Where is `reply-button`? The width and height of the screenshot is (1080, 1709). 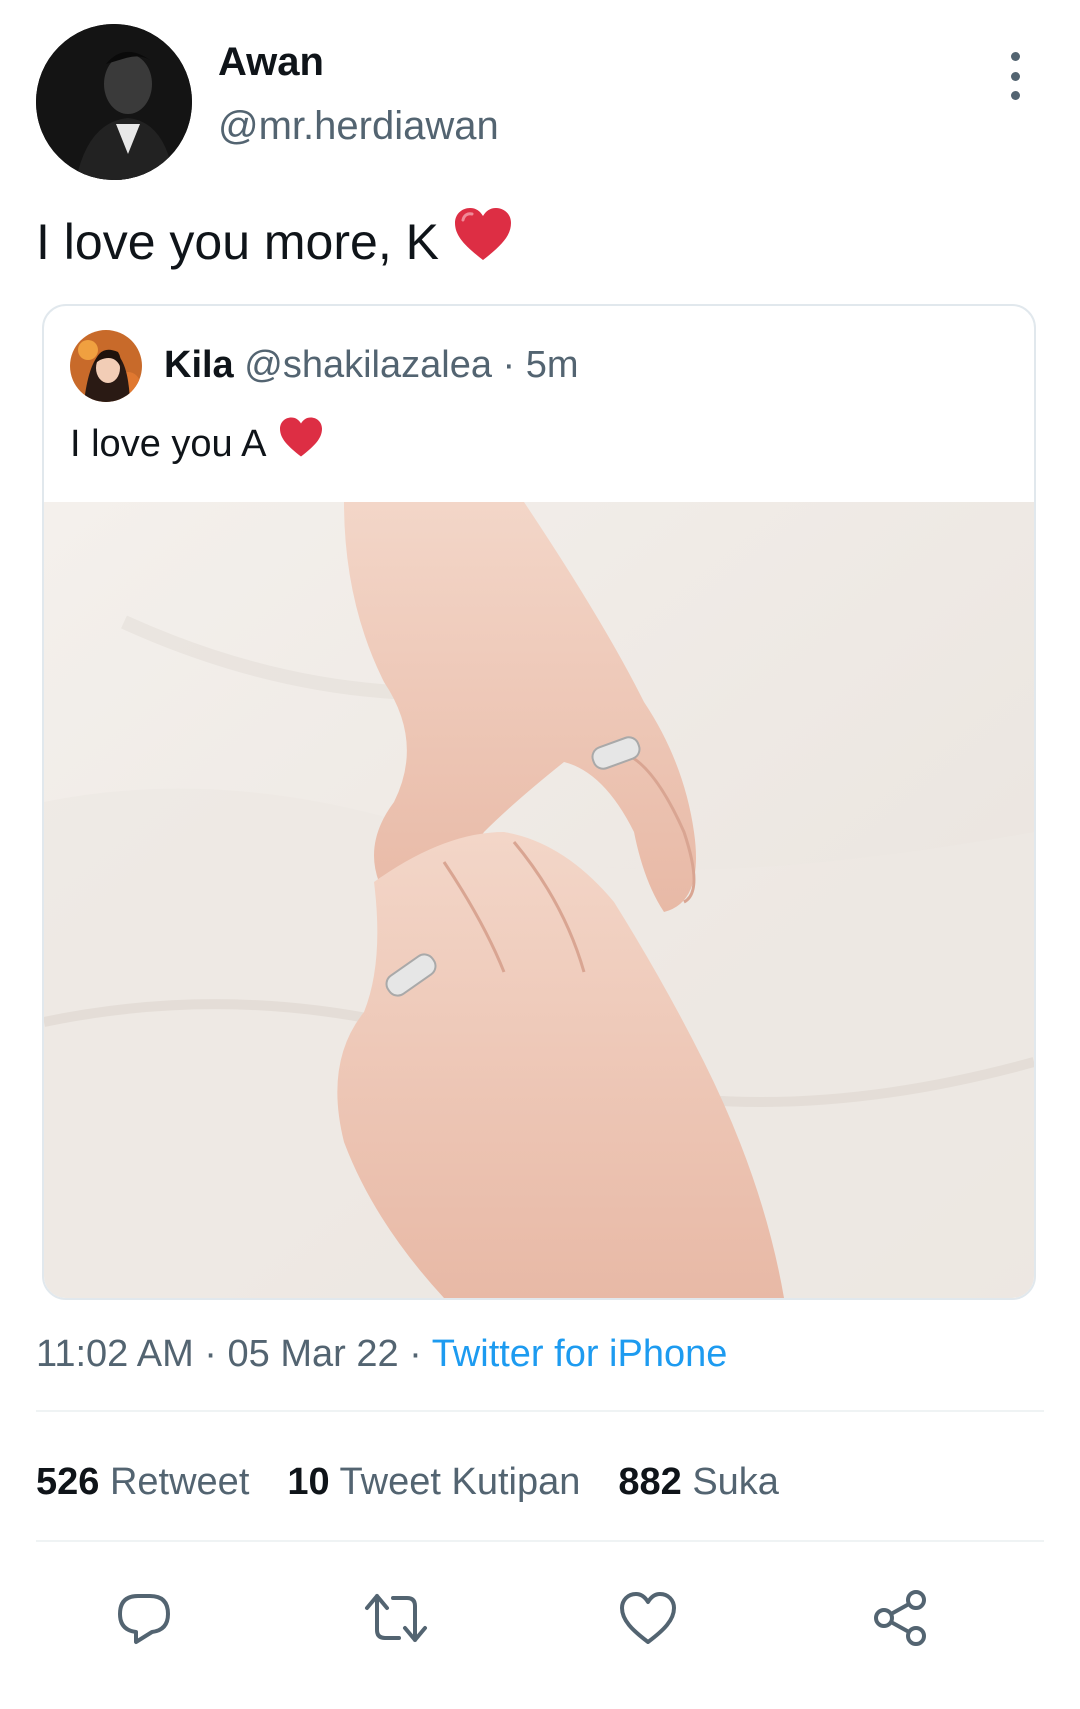 reply-button is located at coordinates (144, 1618).